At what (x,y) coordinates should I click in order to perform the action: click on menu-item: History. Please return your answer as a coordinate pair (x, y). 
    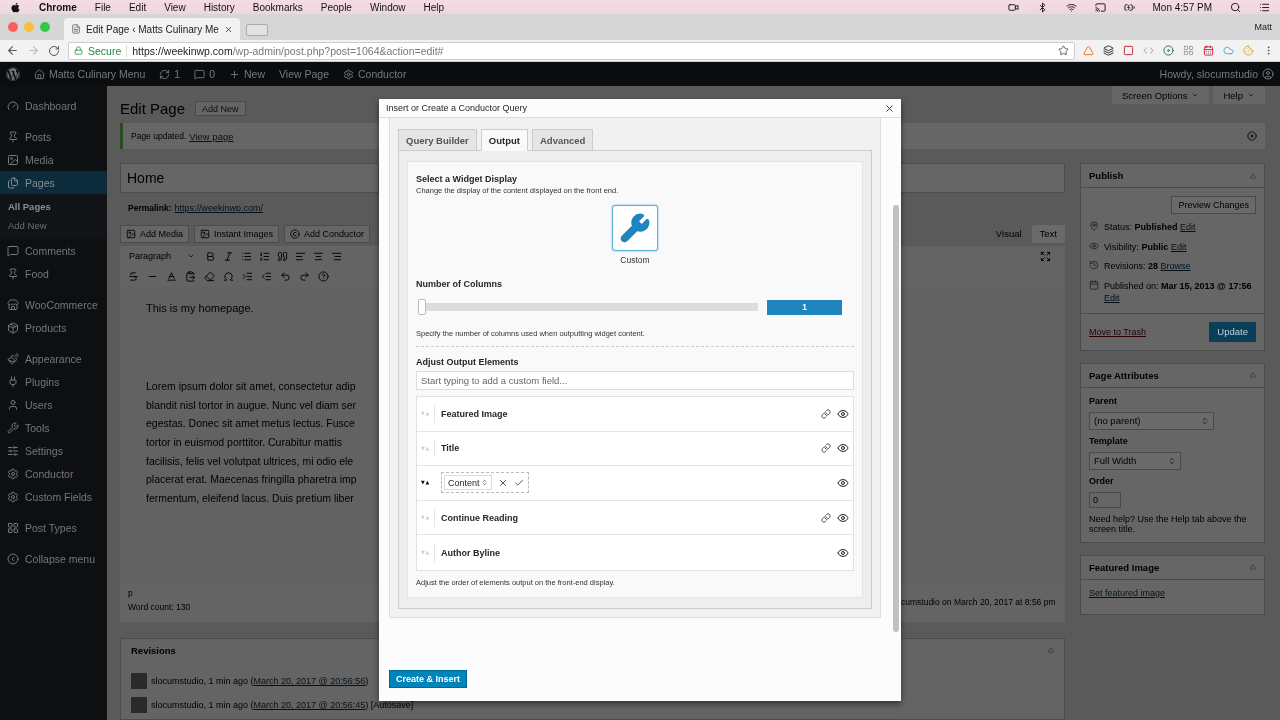
    Looking at the image, I should click on (219, 7).